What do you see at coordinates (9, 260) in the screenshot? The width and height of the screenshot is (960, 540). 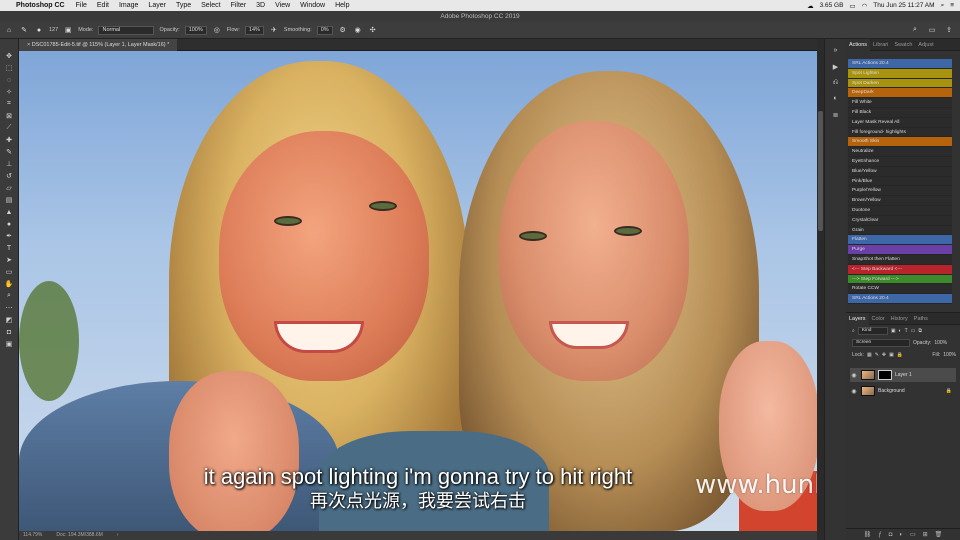 I see `path-select-tool-icon: ➤` at bounding box center [9, 260].